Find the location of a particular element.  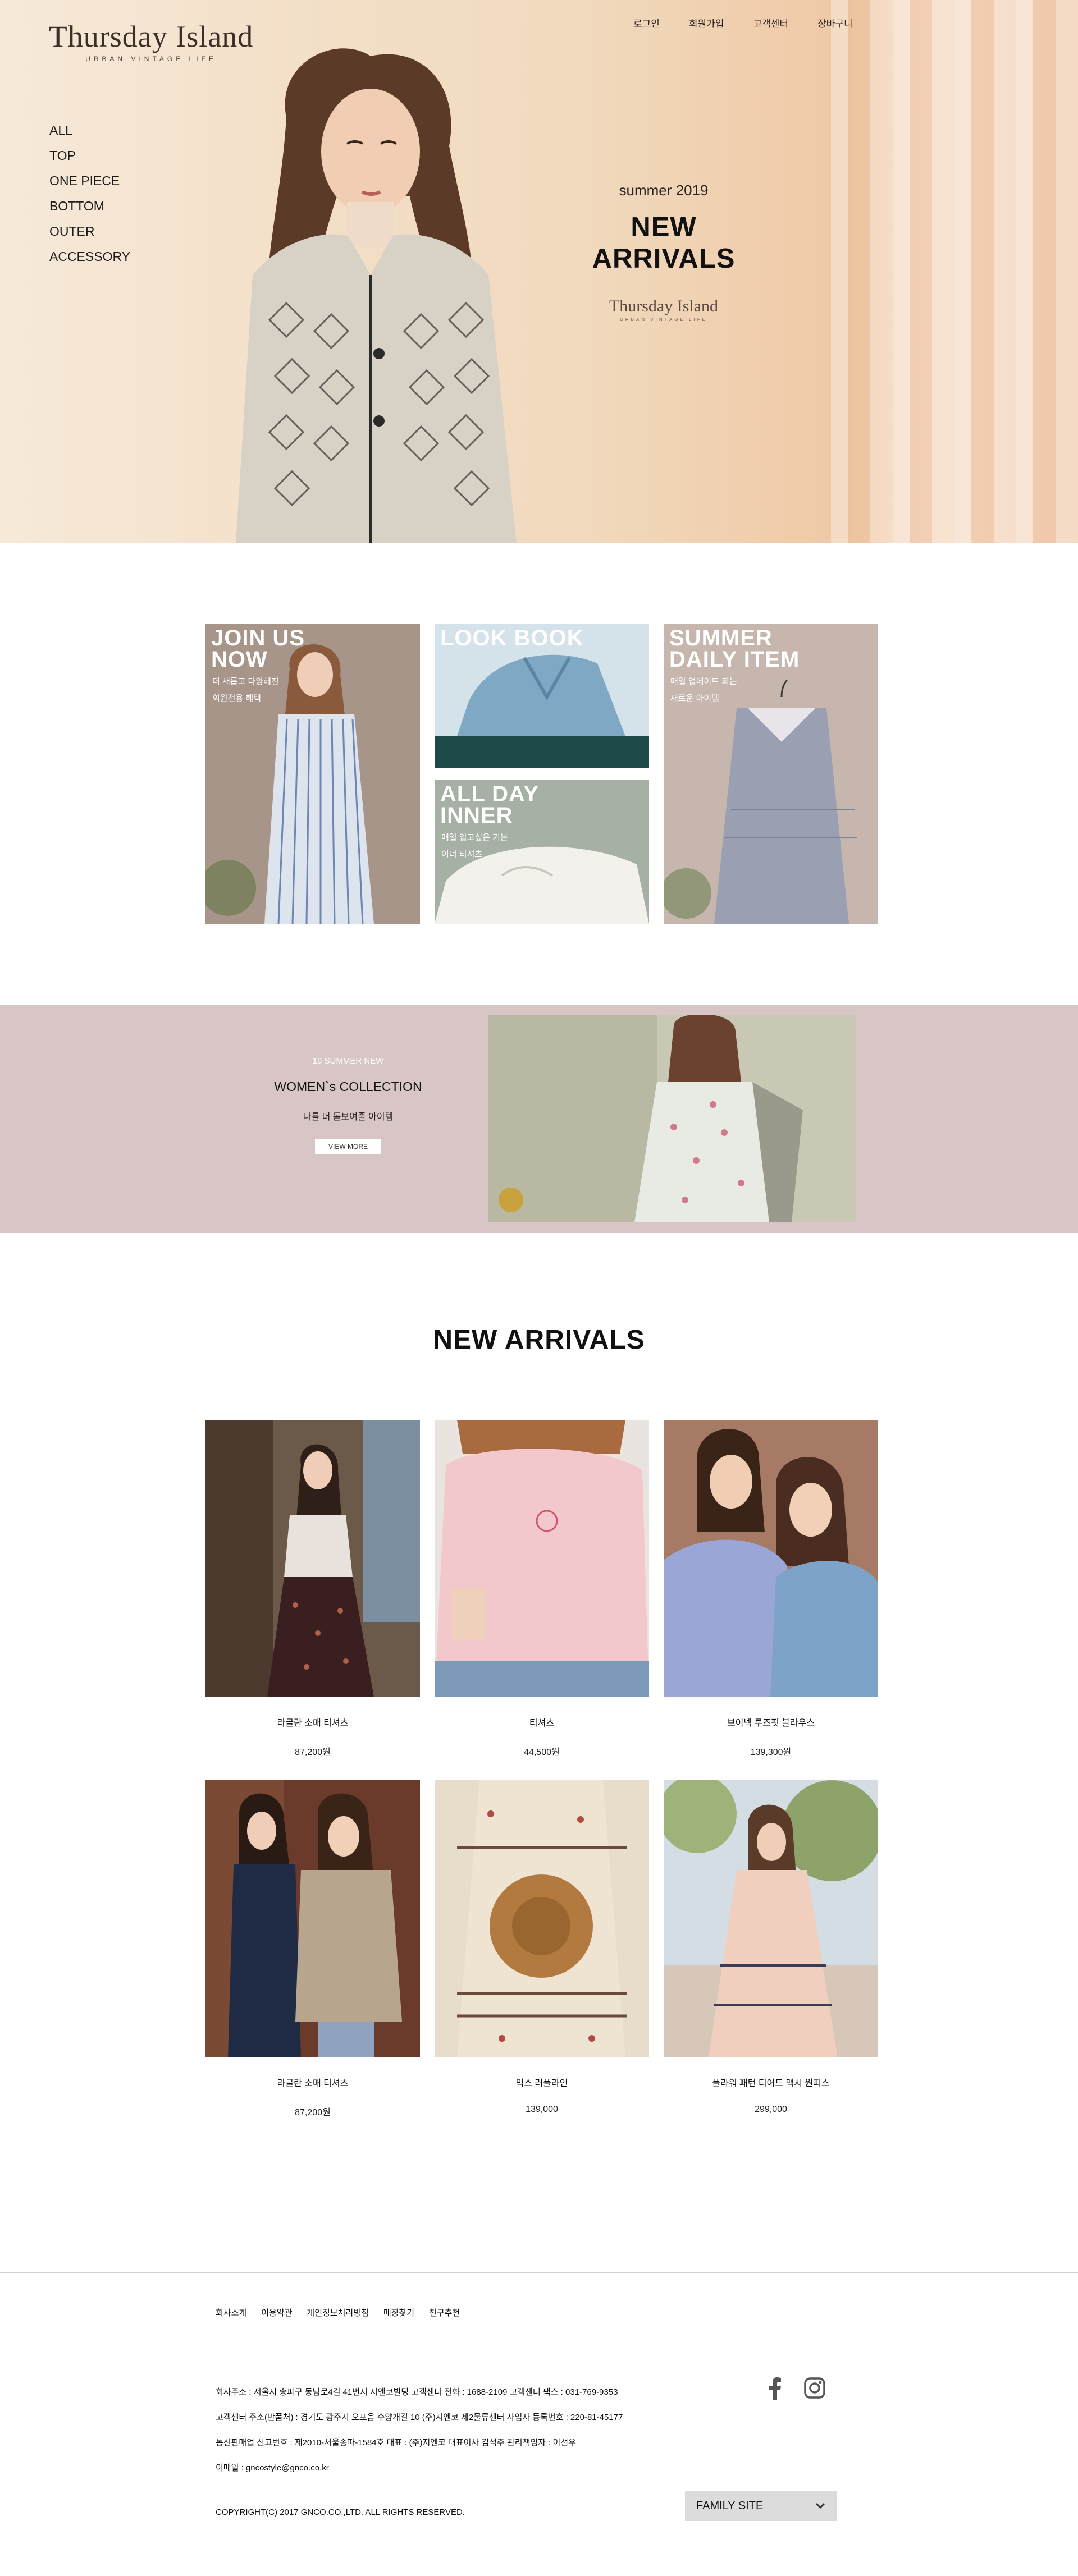

lookbook-title: LOOK BOOK is located at coordinates (512, 638).